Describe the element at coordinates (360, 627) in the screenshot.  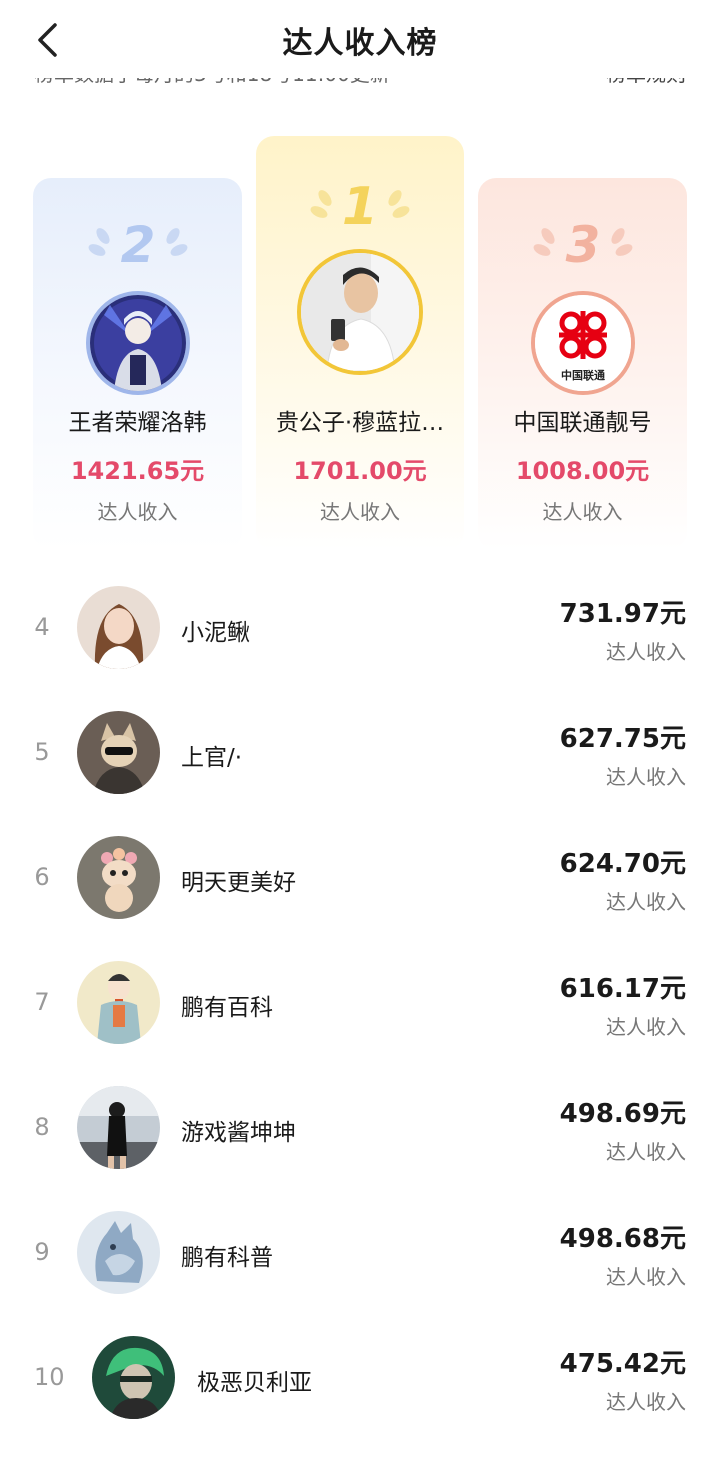
I see `list-item: 4 小泥鳅 731.97元 达人收入` at that location.